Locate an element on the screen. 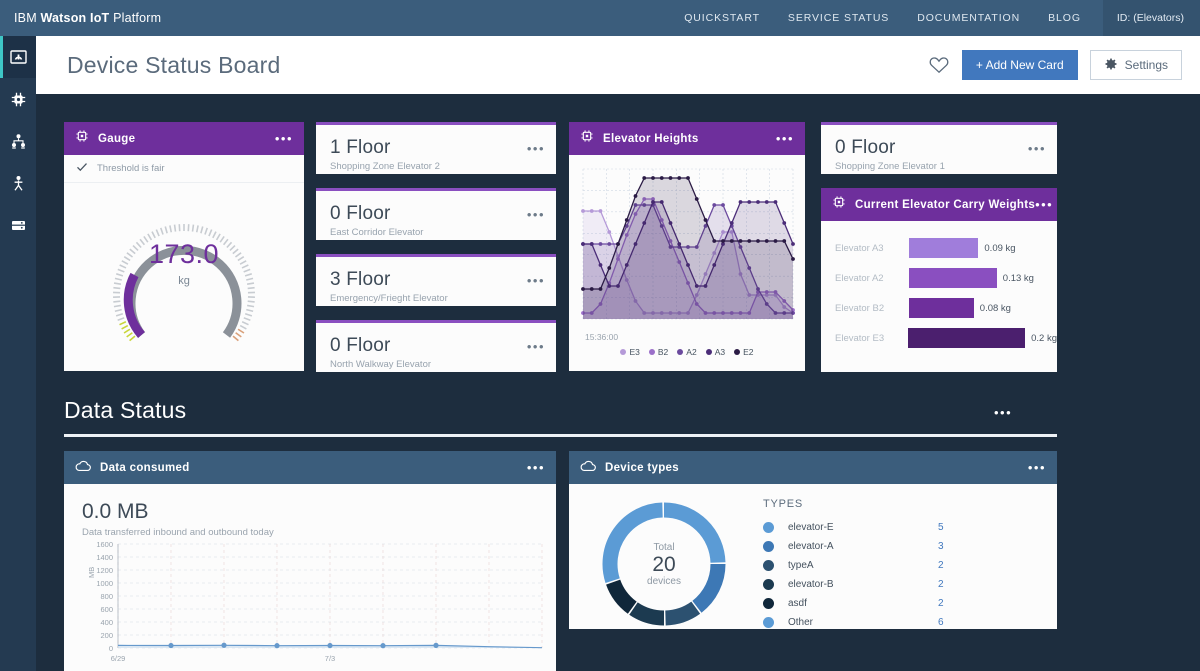 The width and height of the screenshot is (1200, 671). donut-center-label: Total 20 devices is located at coordinates (664, 564).